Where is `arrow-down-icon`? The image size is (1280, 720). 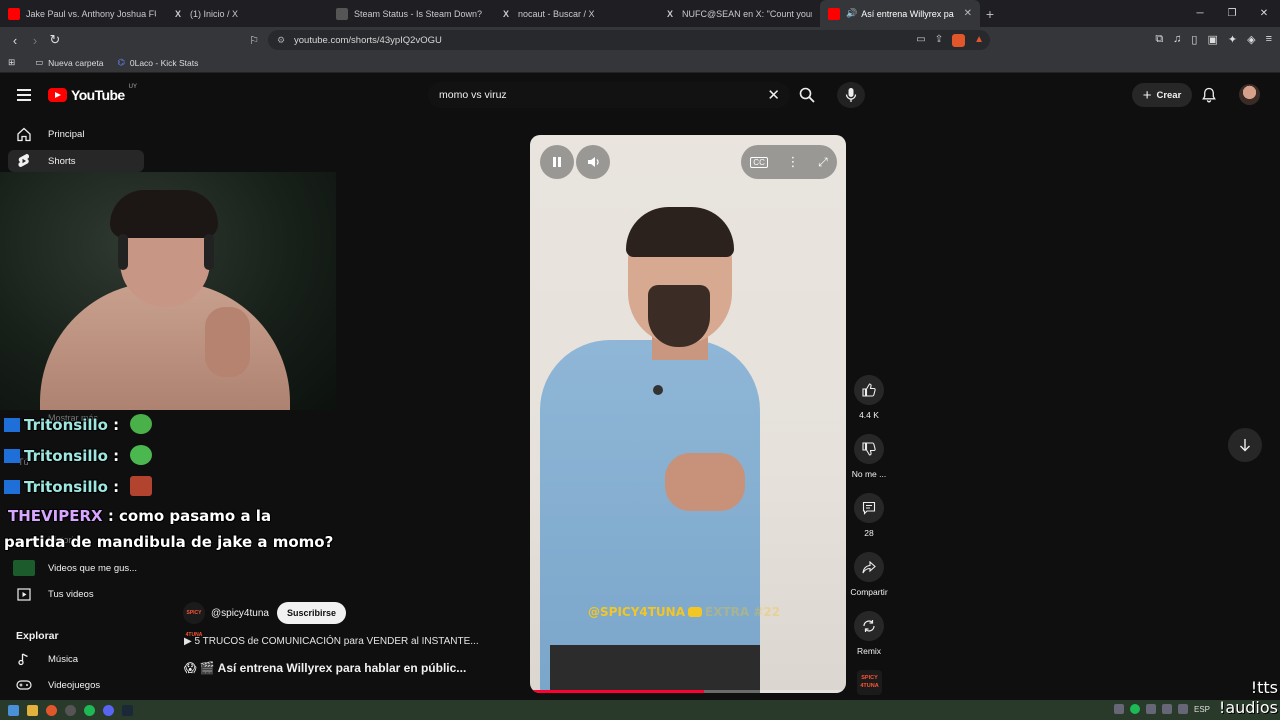 arrow-down-icon is located at coordinates (1245, 445).